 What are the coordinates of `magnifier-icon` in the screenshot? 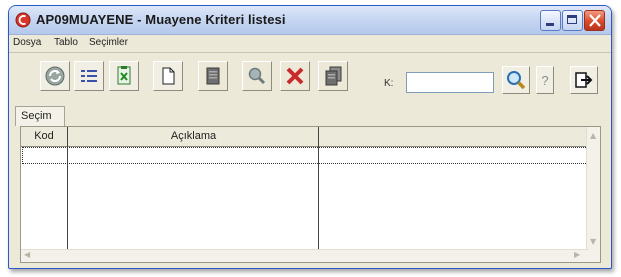 It's located at (257, 76).